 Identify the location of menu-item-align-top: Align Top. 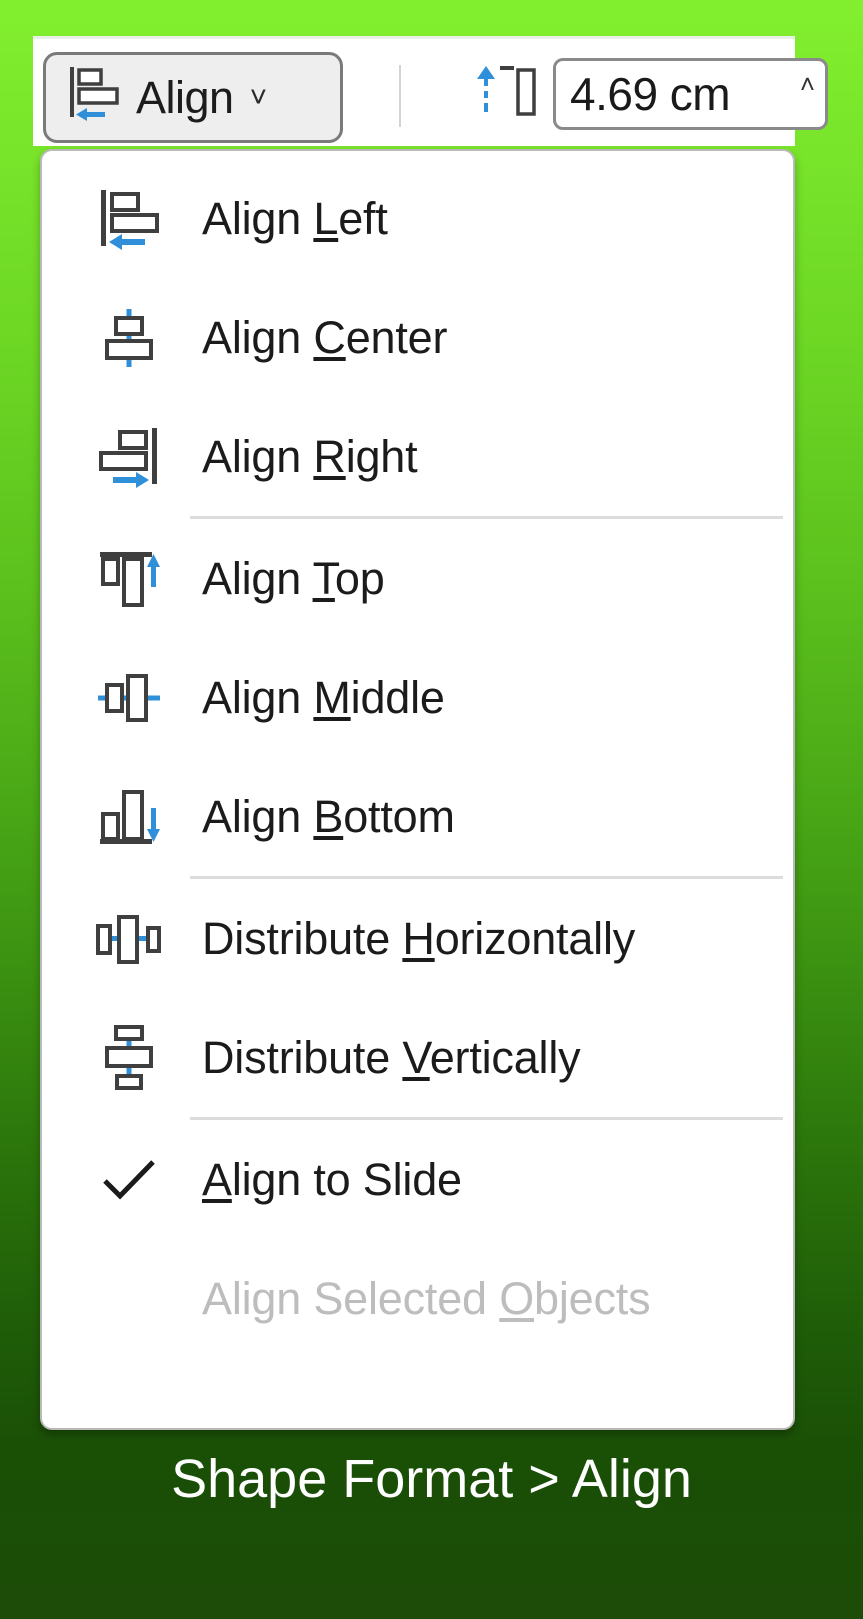
(417, 578).